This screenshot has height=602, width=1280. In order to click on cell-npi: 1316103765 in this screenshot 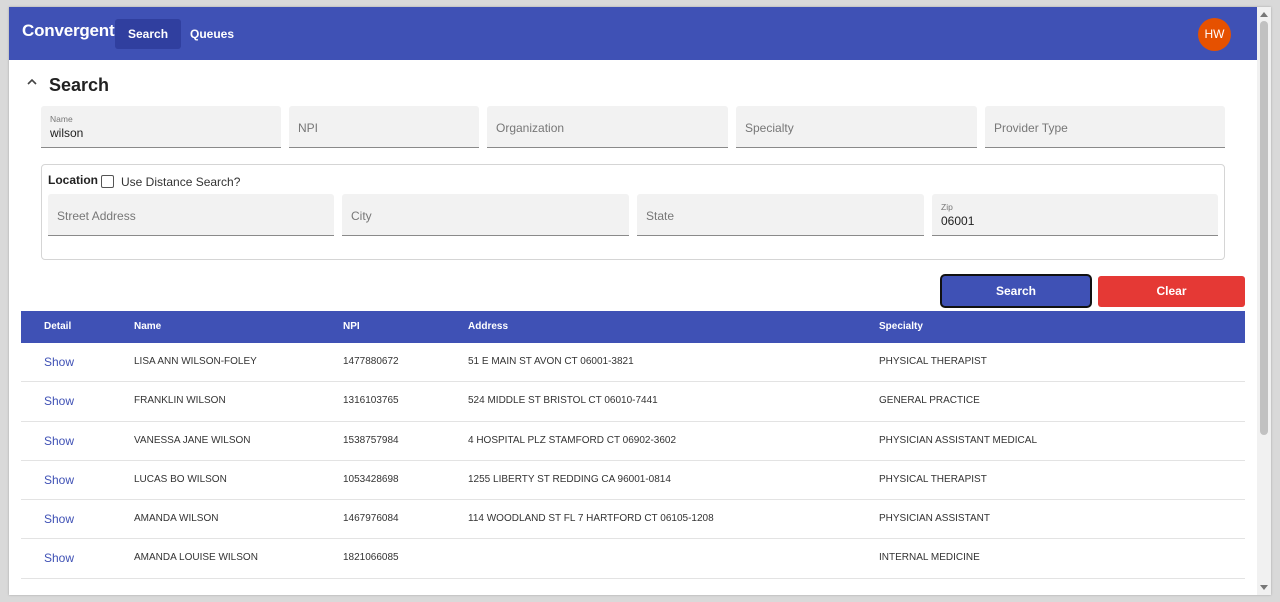, I will do `click(371, 401)`.